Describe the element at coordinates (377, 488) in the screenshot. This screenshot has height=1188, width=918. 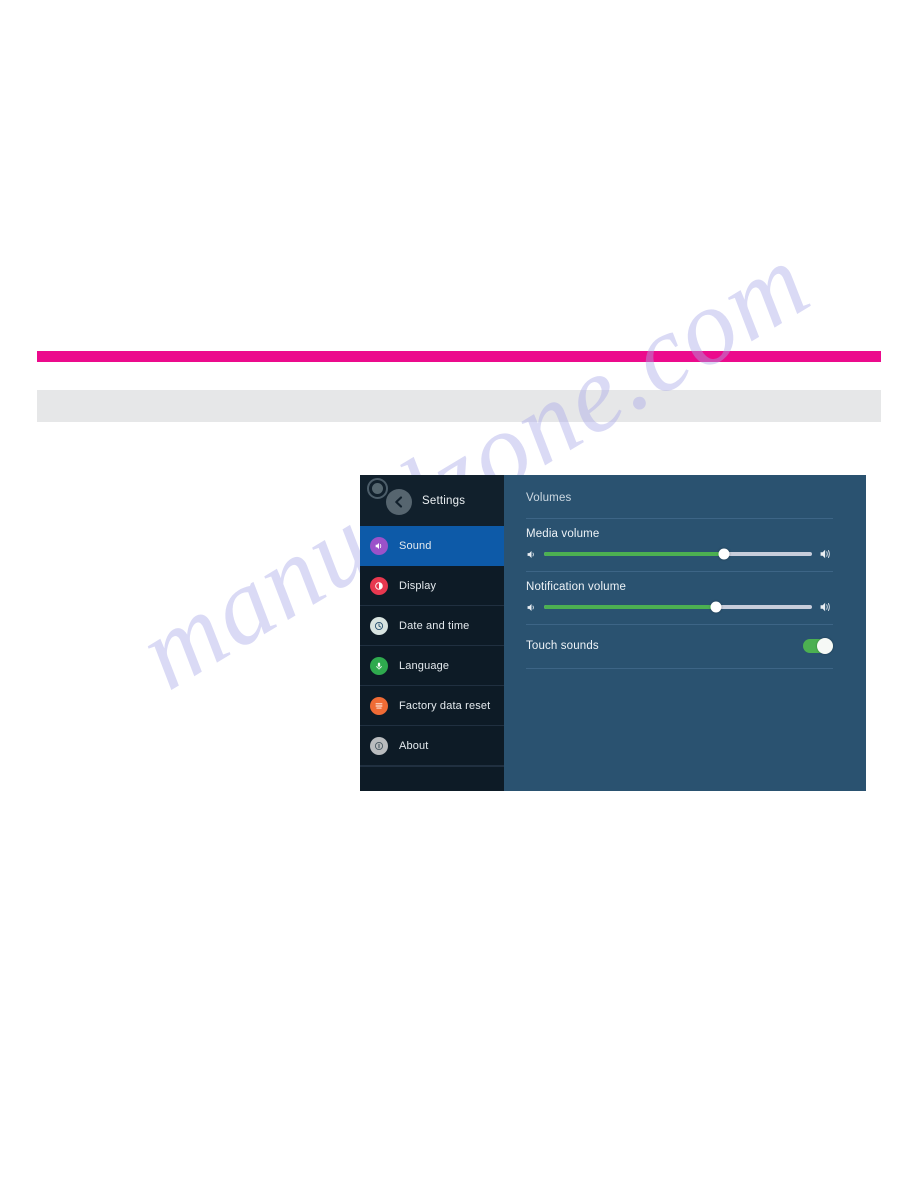
I see `concentric-circle-logo-icon` at that location.